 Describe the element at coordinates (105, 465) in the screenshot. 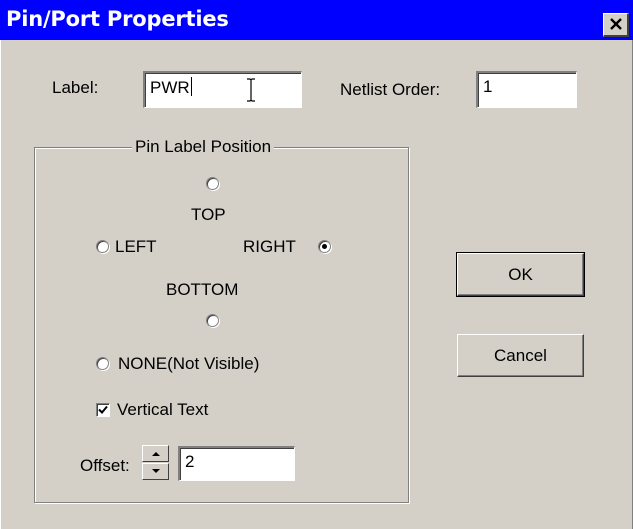

I see `offset-caption: Offset:` at that location.